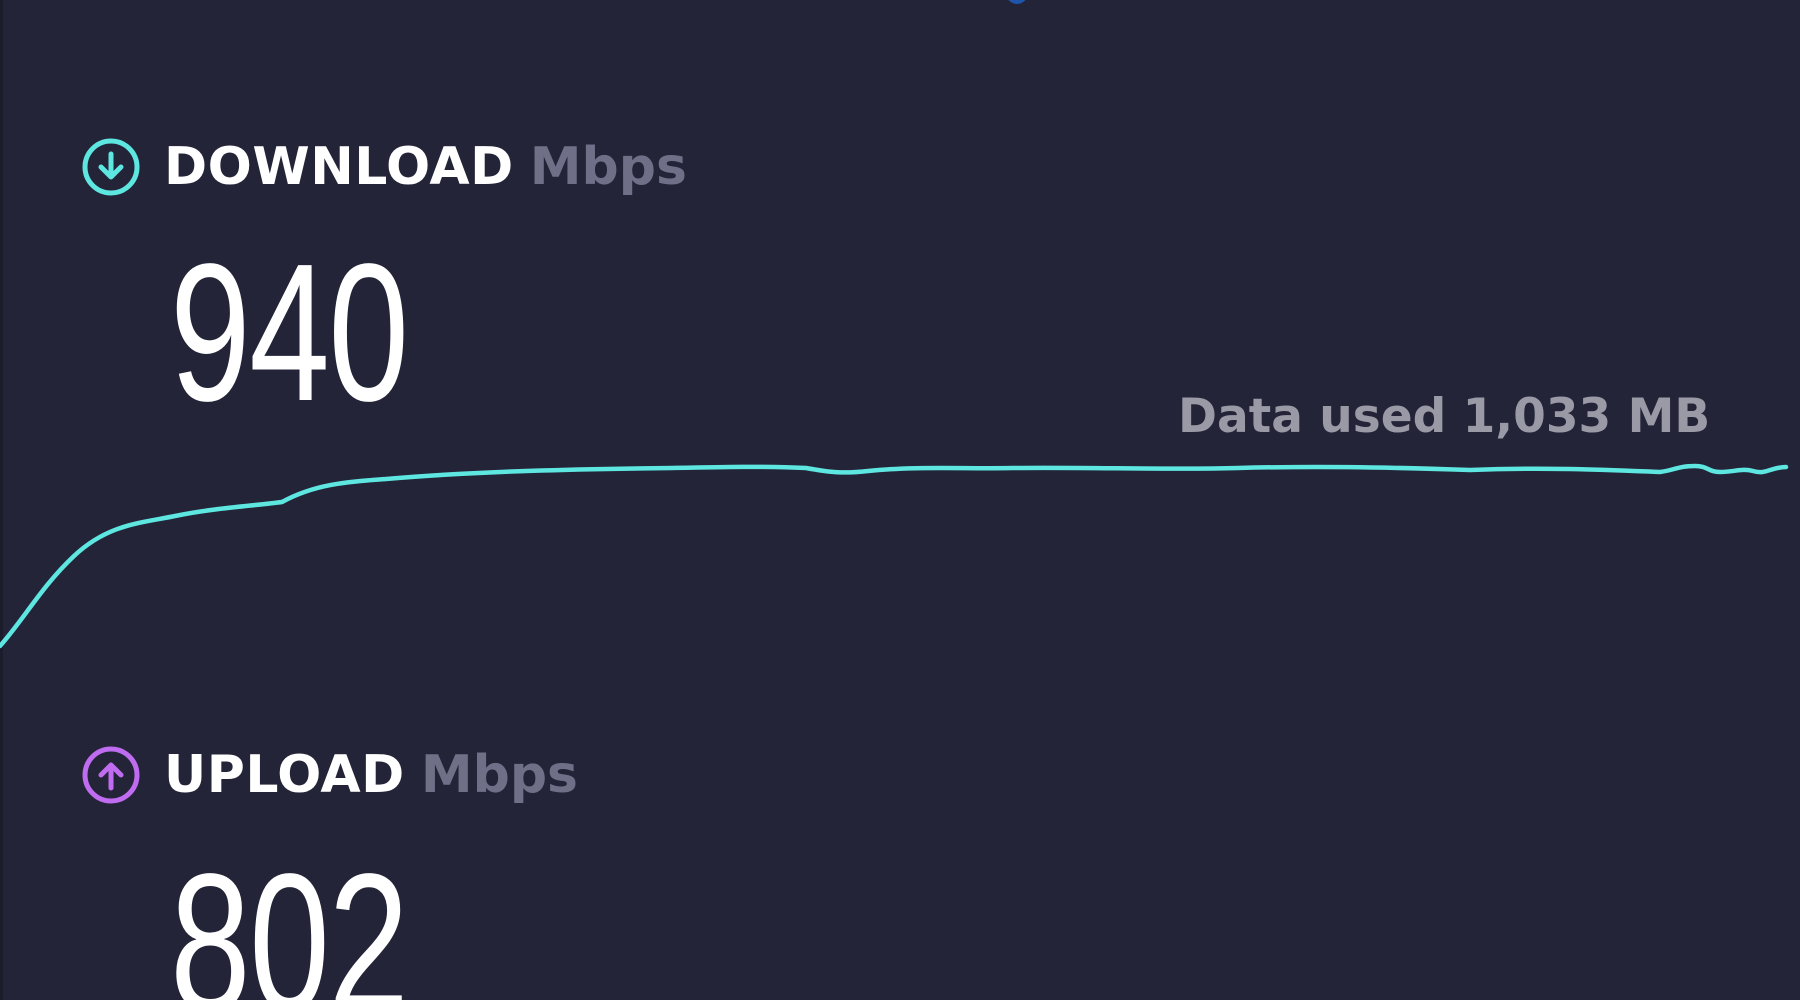 Image resolution: width=1800 pixels, height=1000 pixels. I want to click on top-accent-shape, so click(1017, 2).